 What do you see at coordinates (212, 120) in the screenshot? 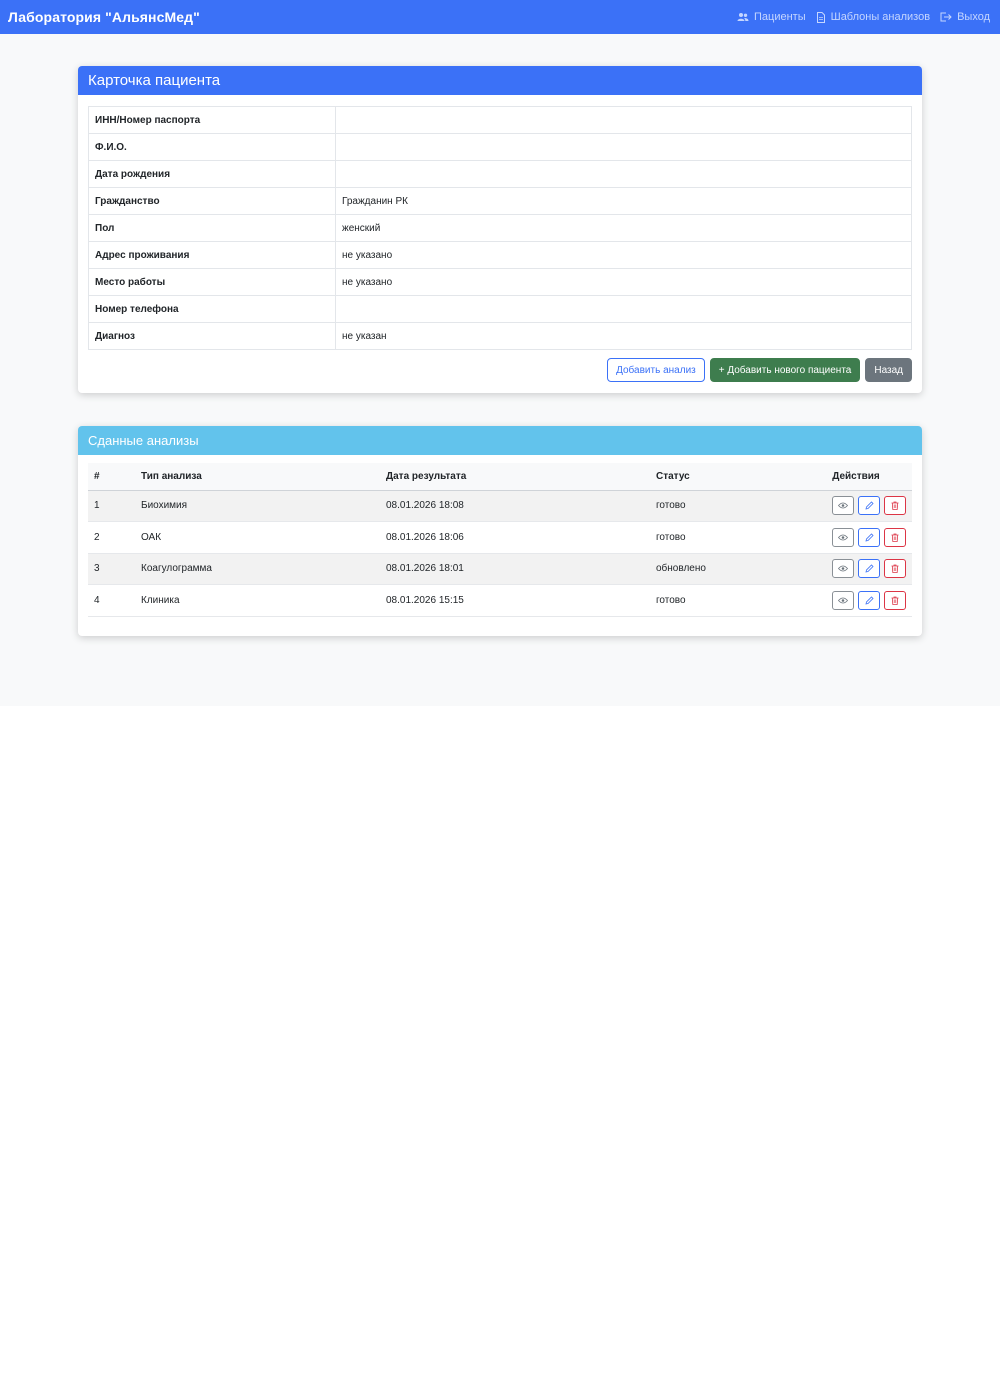
I see `info-label: ИНН/Номер паспорта` at bounding box center [212, 120].